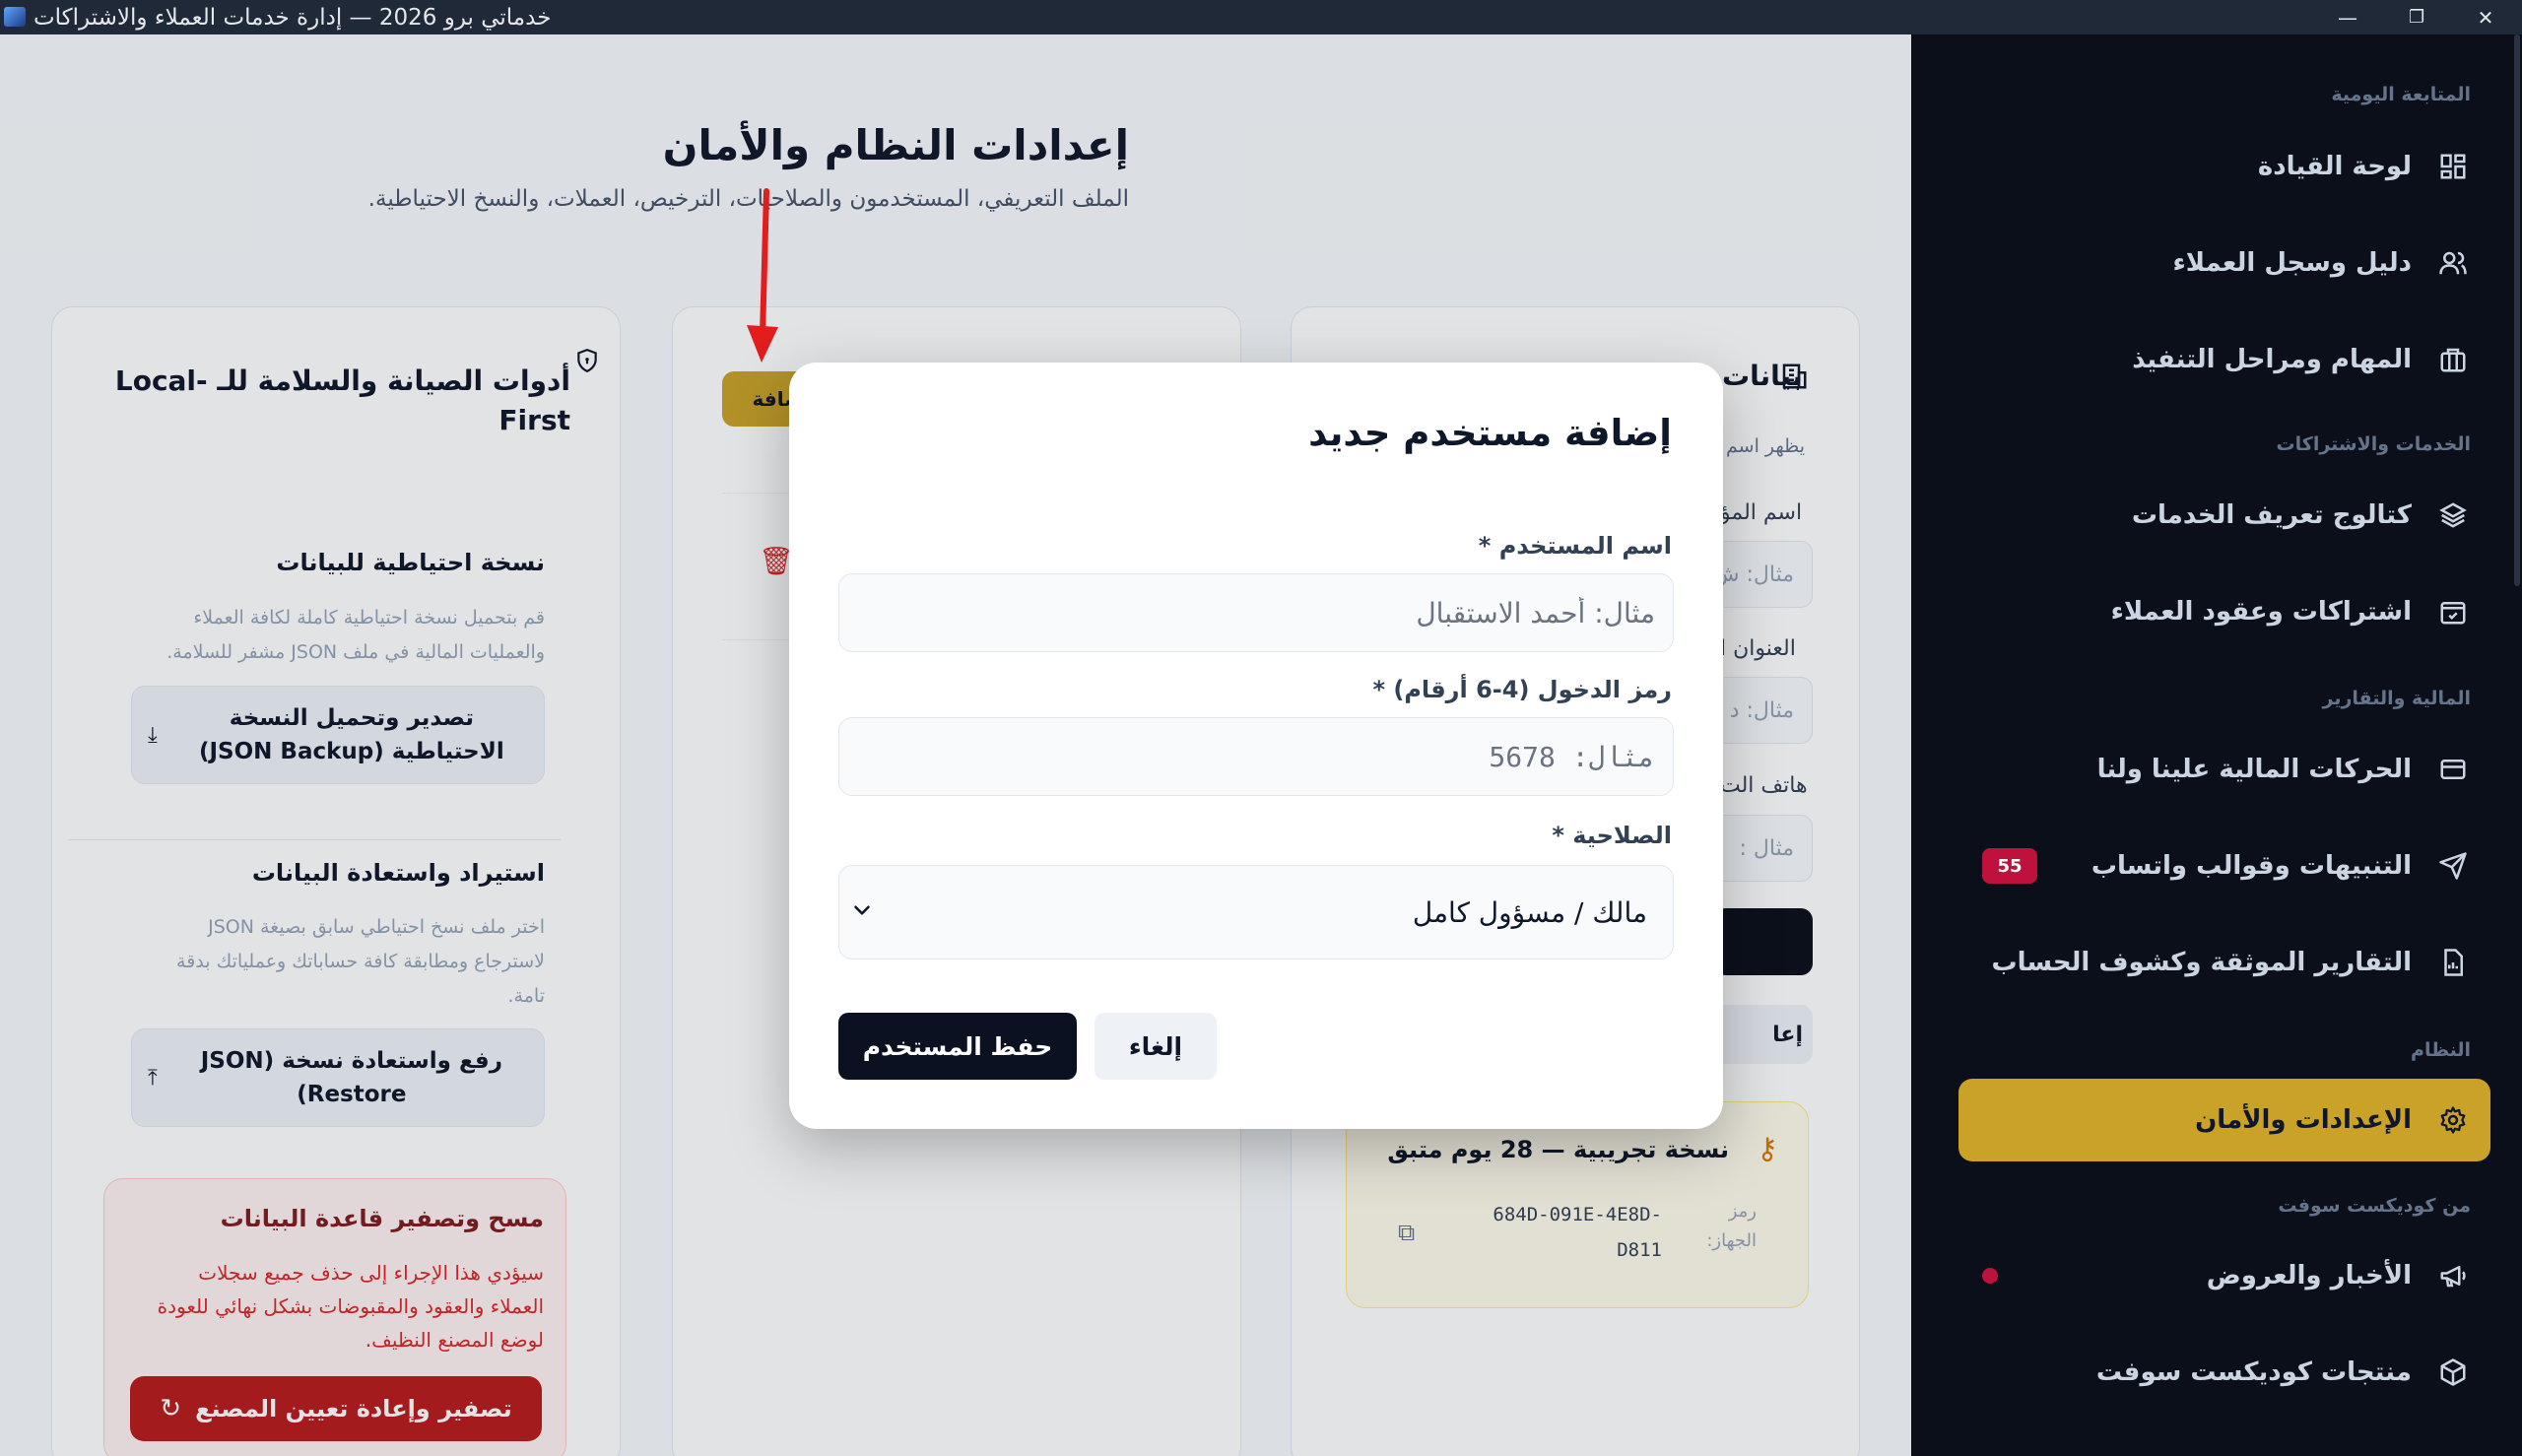 The width and height of the screenshot is (2522, 1456). I want to click on sidebar-group-system: النظام, so click(2441, 1050).